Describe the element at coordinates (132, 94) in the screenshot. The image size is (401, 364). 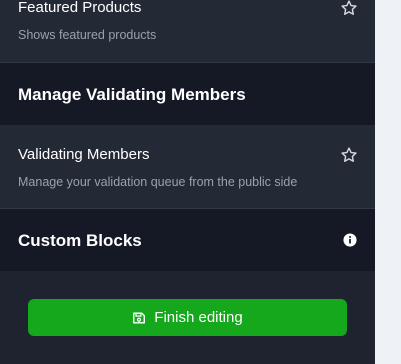
I see `section-heading: Manage Validating Members` at that location.